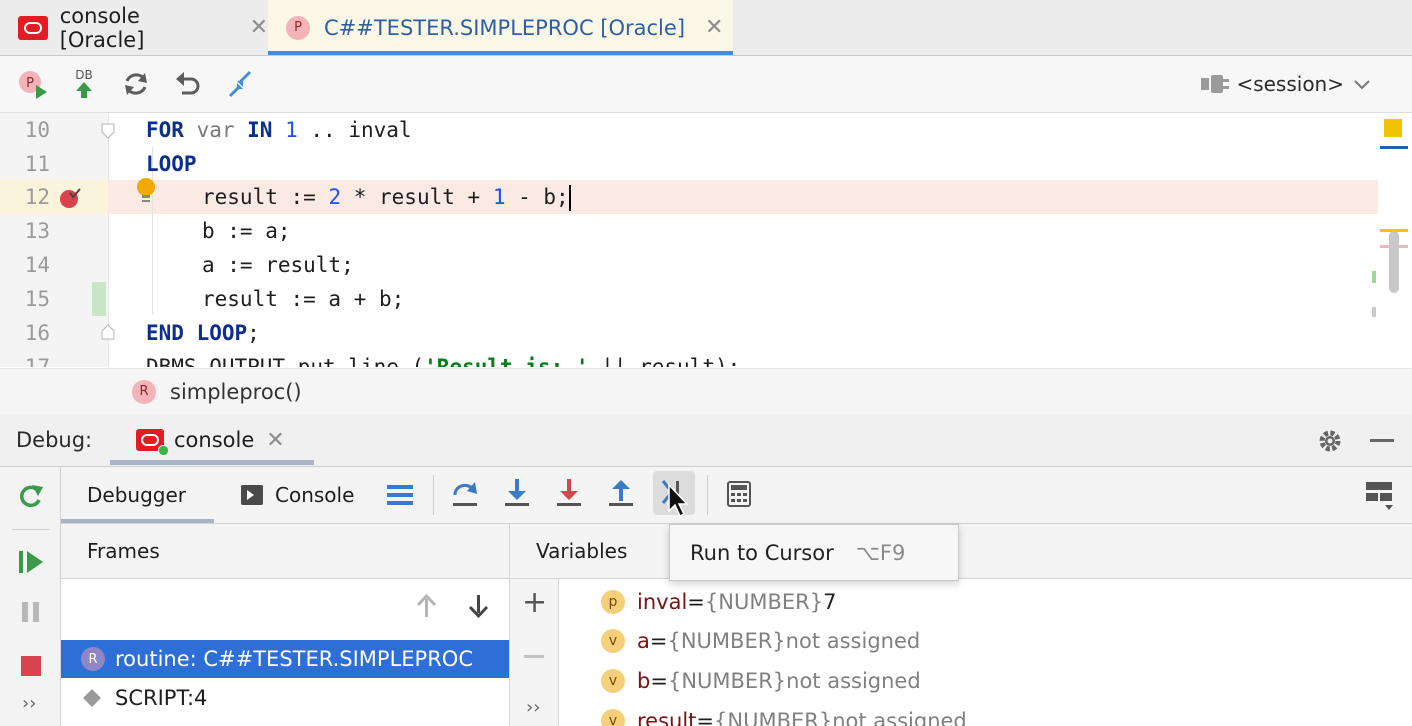 The width and height of the screenshot is (1412, 726). What do you see at coordinates (236, 392) in the screenshot?
I see `breadcrumb-label: simpleproc()` at bounding box center [236, 392].